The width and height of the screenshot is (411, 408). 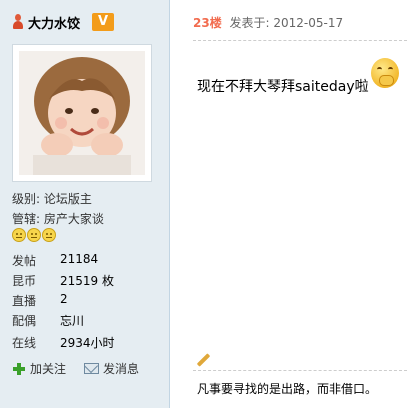 What do you see at coordinates (26, 199) in the screenshot?
I see `rank-label: 级别:` at bounding box center [26, 199].